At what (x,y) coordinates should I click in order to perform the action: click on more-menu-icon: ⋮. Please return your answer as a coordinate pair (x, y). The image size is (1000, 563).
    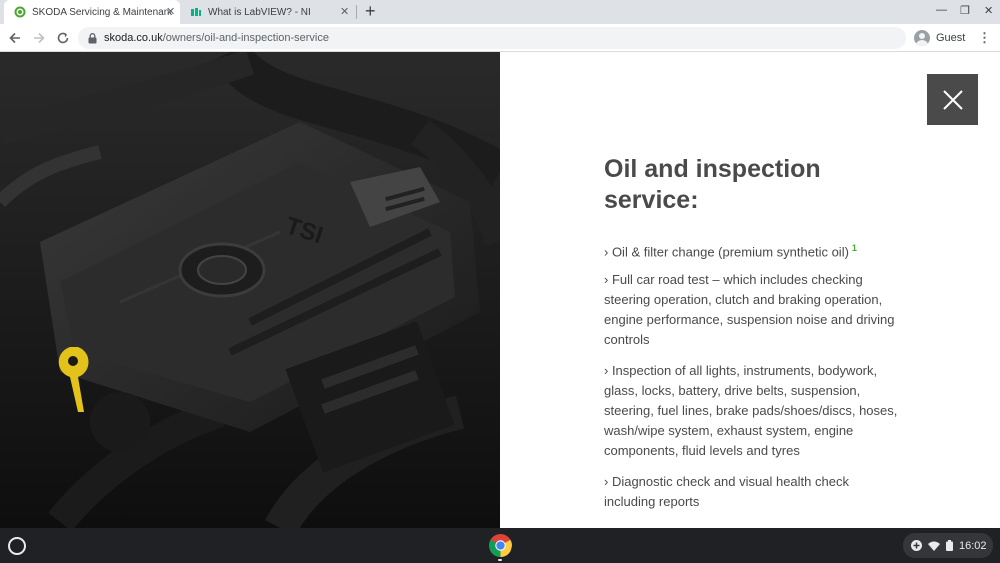
    Looking at the image, I should click on (984, 38).